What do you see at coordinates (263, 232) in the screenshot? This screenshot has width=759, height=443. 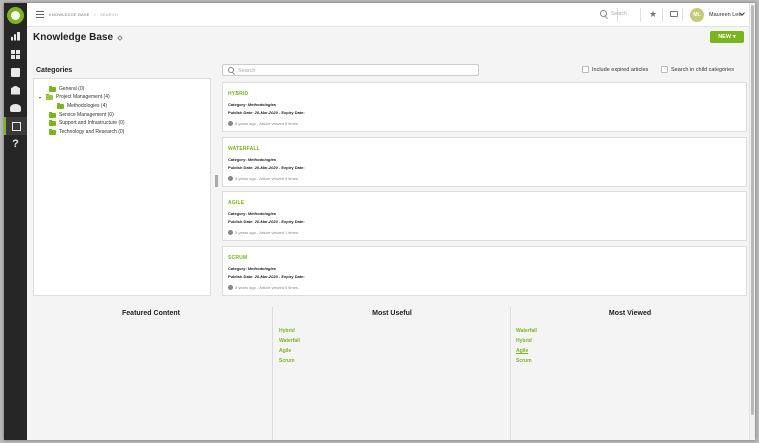 I see `article-meta: 5 years ago - Article viewed 1 times.` at bounding box center [263, 232].